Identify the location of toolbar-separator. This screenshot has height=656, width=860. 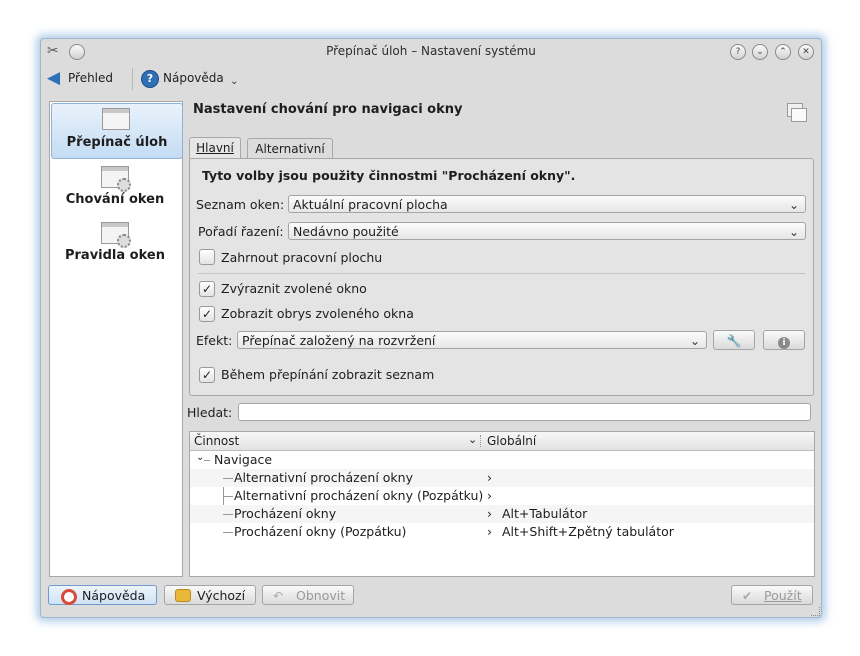
(132, 79).